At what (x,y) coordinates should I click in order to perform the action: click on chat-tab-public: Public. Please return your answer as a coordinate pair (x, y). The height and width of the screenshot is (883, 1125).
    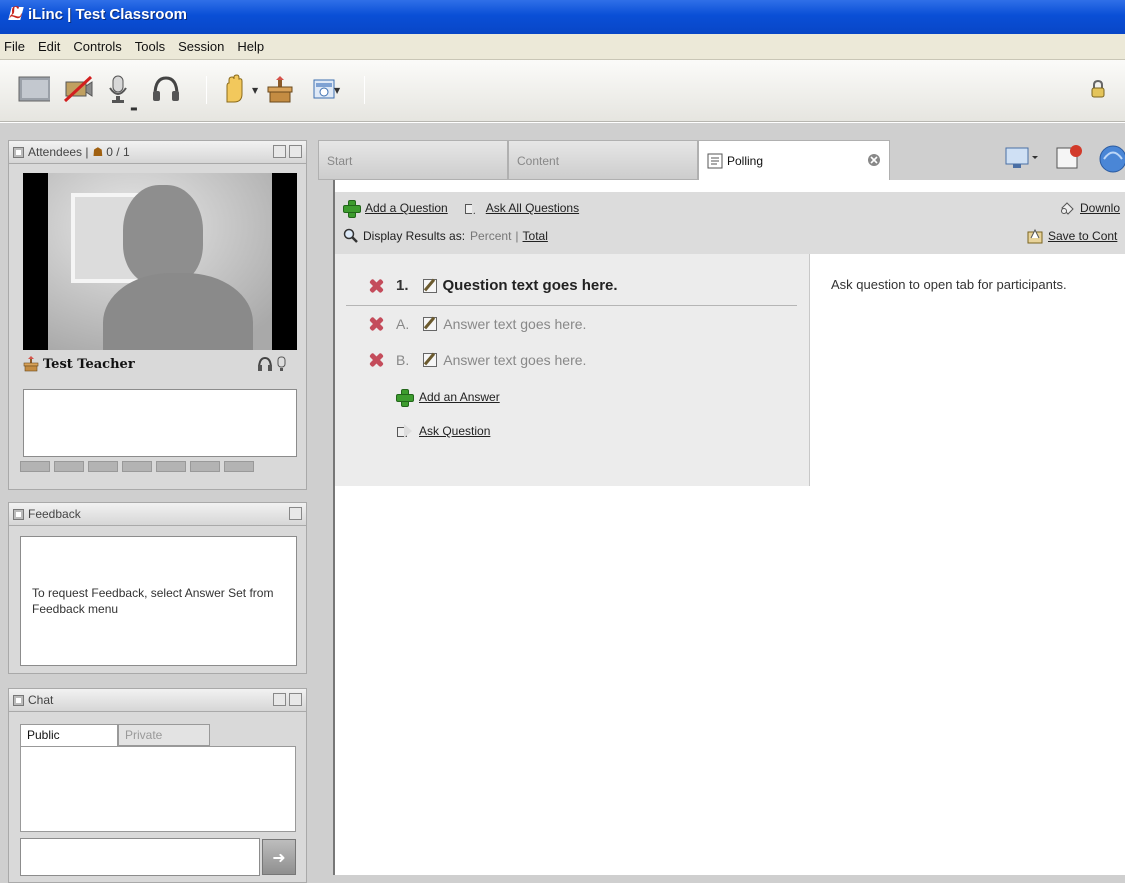
    Looking at the image, I should click on (69, 735).